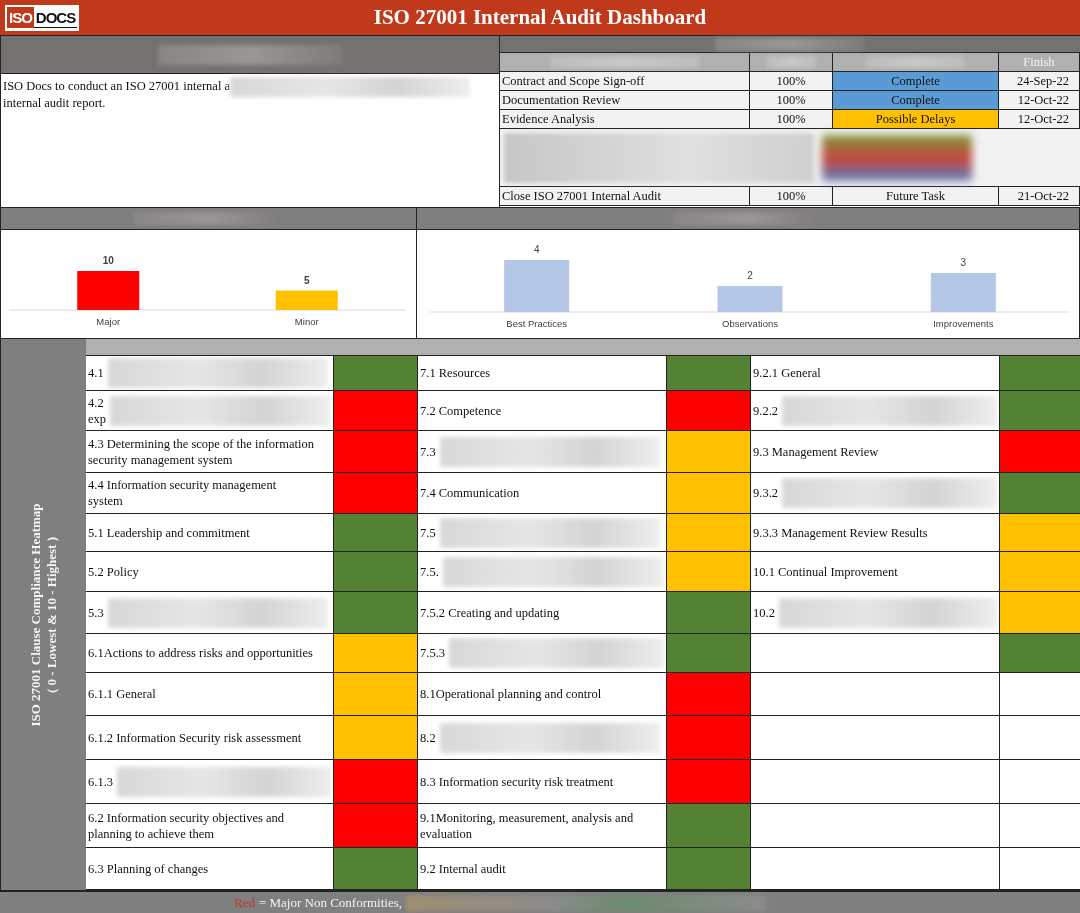 The width and height of the screenshot is (1080, 913). Describe the element at coordinates (625, 100) in the screenshot. I see `table-cell: Documentation Review` at that location.